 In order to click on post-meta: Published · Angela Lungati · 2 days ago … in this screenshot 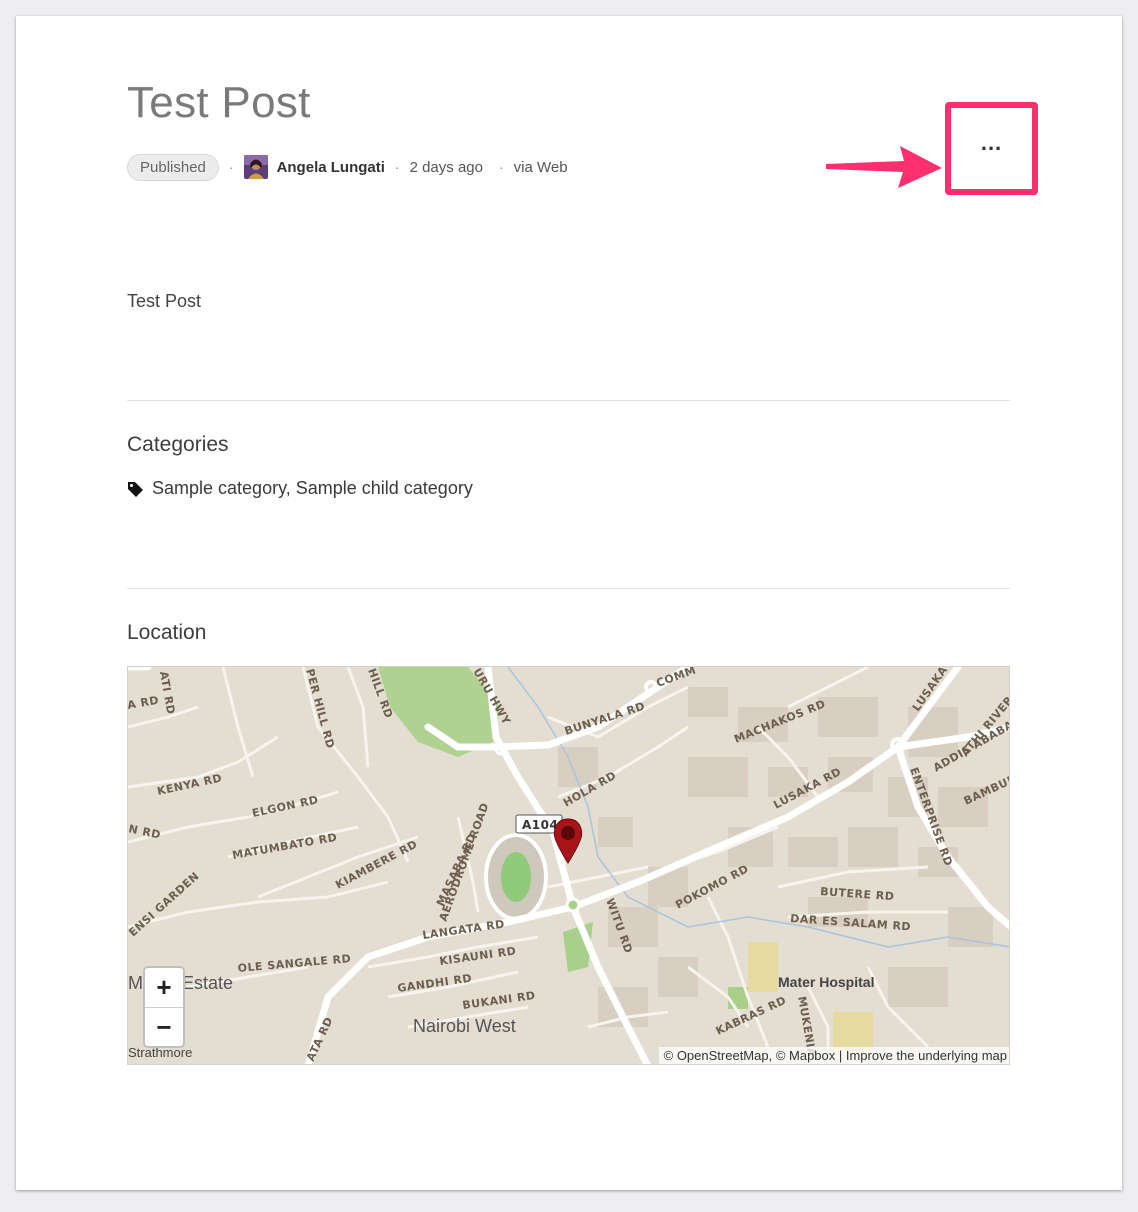, I will do `click(347, 167)`.